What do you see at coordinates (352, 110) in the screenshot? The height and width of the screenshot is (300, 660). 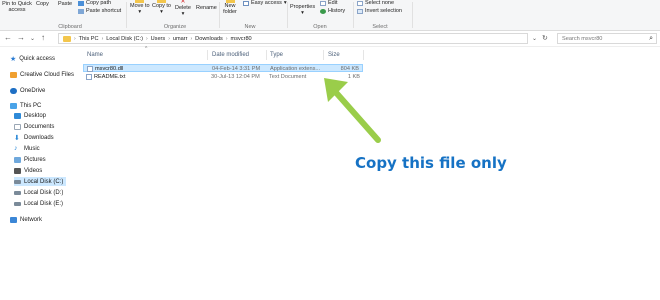 I see `annotation-arrow-icon` at bounding box center [352, 110].